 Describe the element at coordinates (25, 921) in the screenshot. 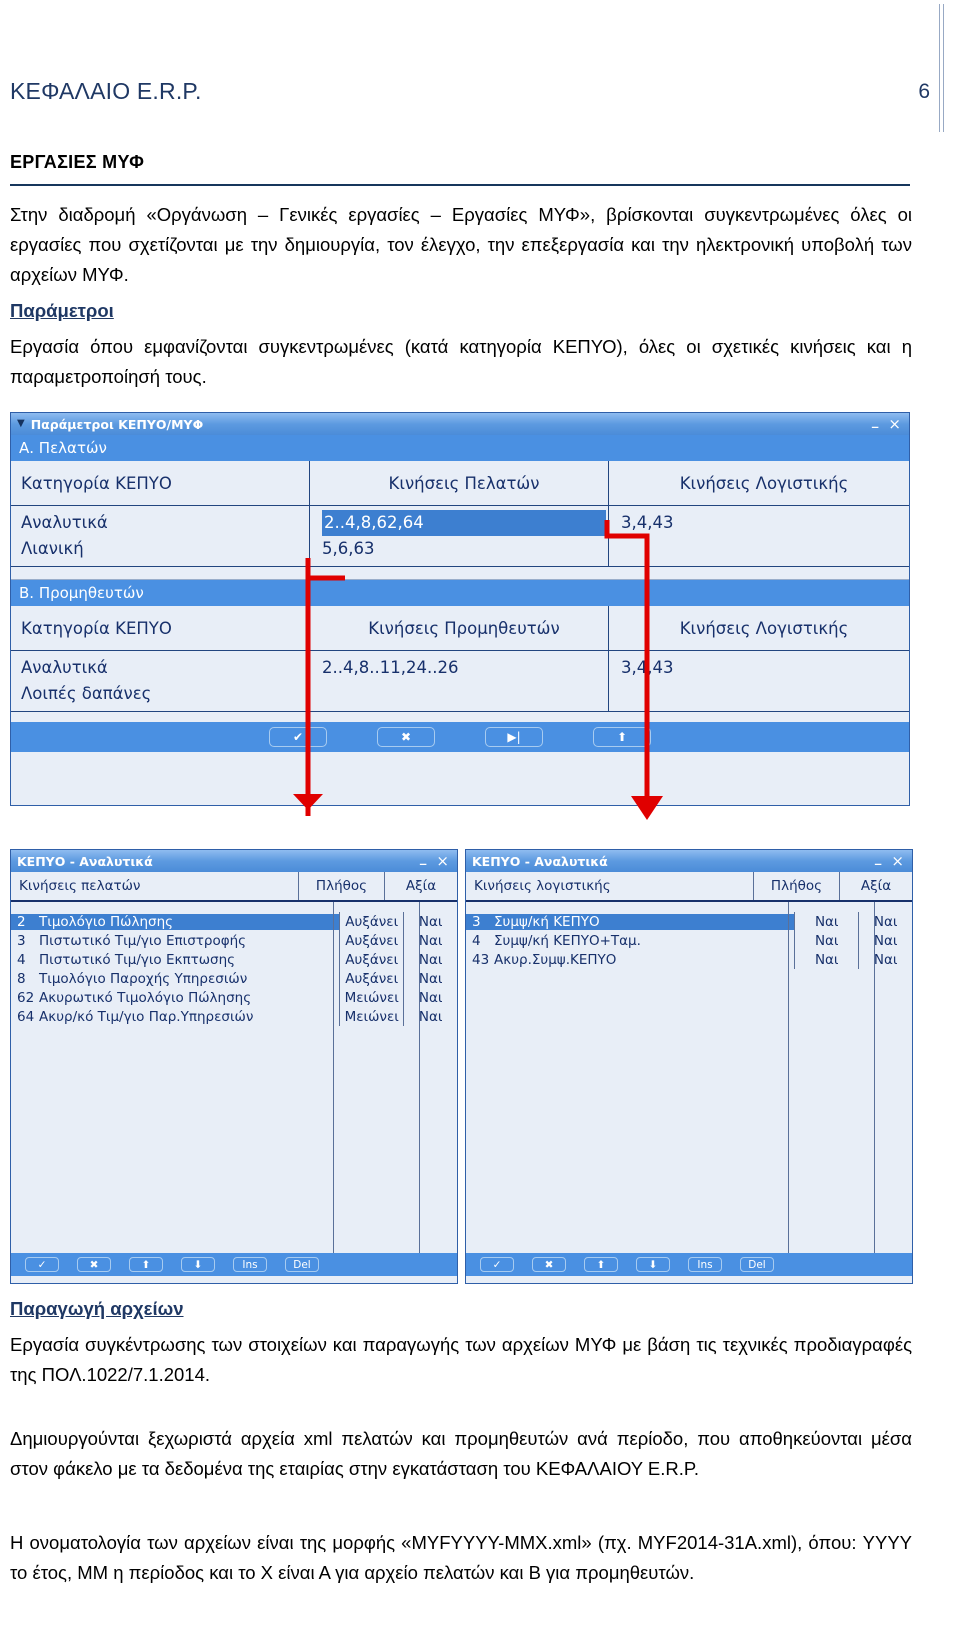

I see `row-code: 2` at that location.